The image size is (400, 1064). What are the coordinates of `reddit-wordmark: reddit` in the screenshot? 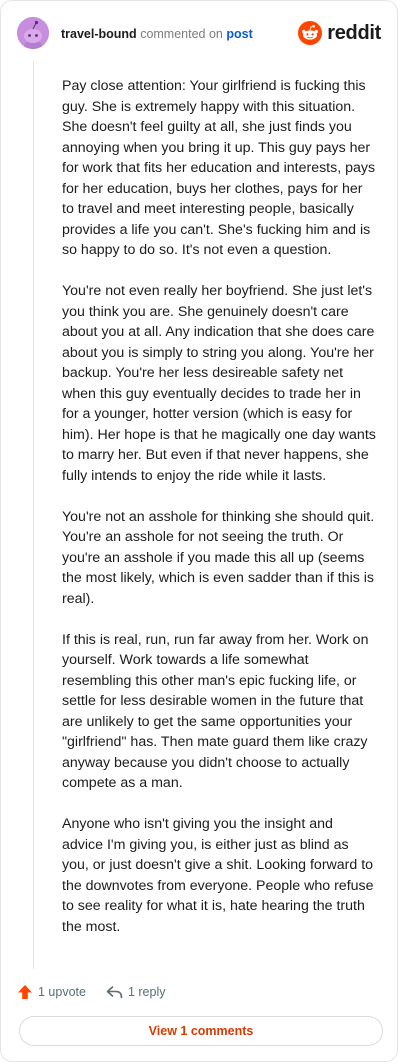 It's located at (354, 32).